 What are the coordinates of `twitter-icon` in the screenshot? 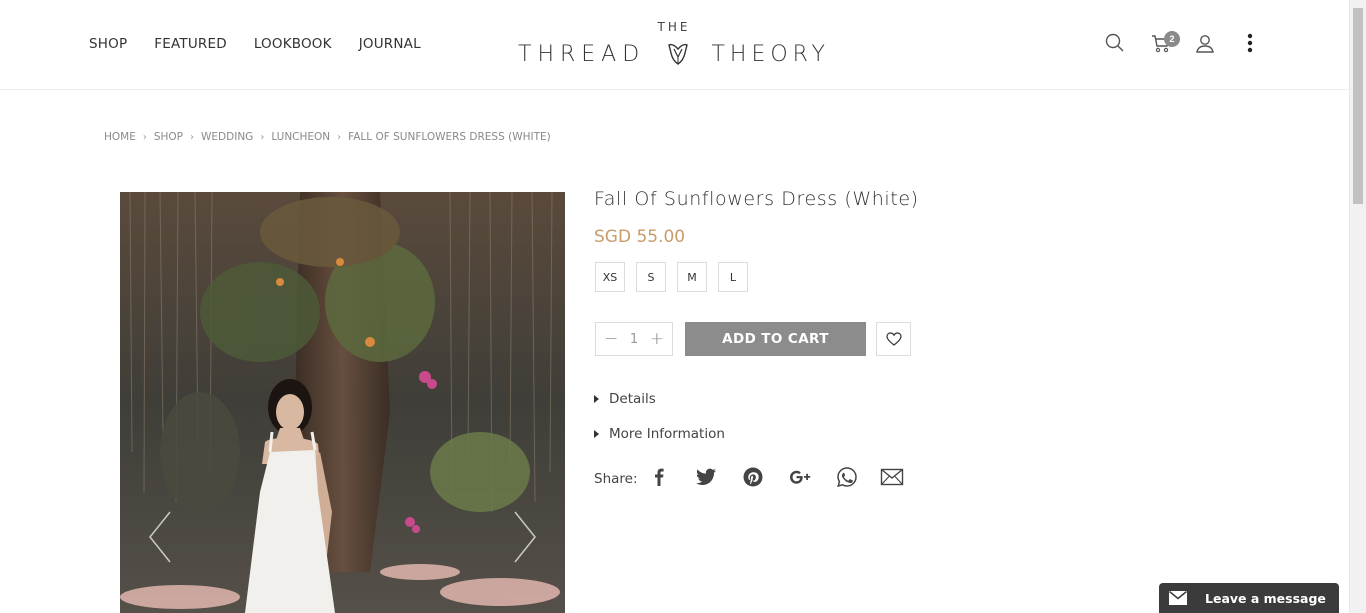 It's located at (706, 477).